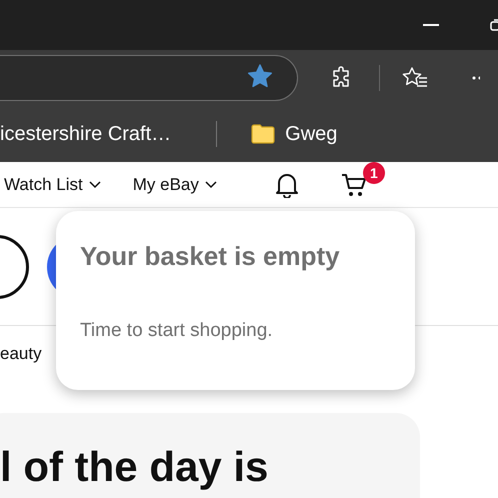 The height and width of the screenshot is (498, 498). Describe the element at coordinates (373, 173) in the screenshot. I see `cart-count-badge: 1` at that location.